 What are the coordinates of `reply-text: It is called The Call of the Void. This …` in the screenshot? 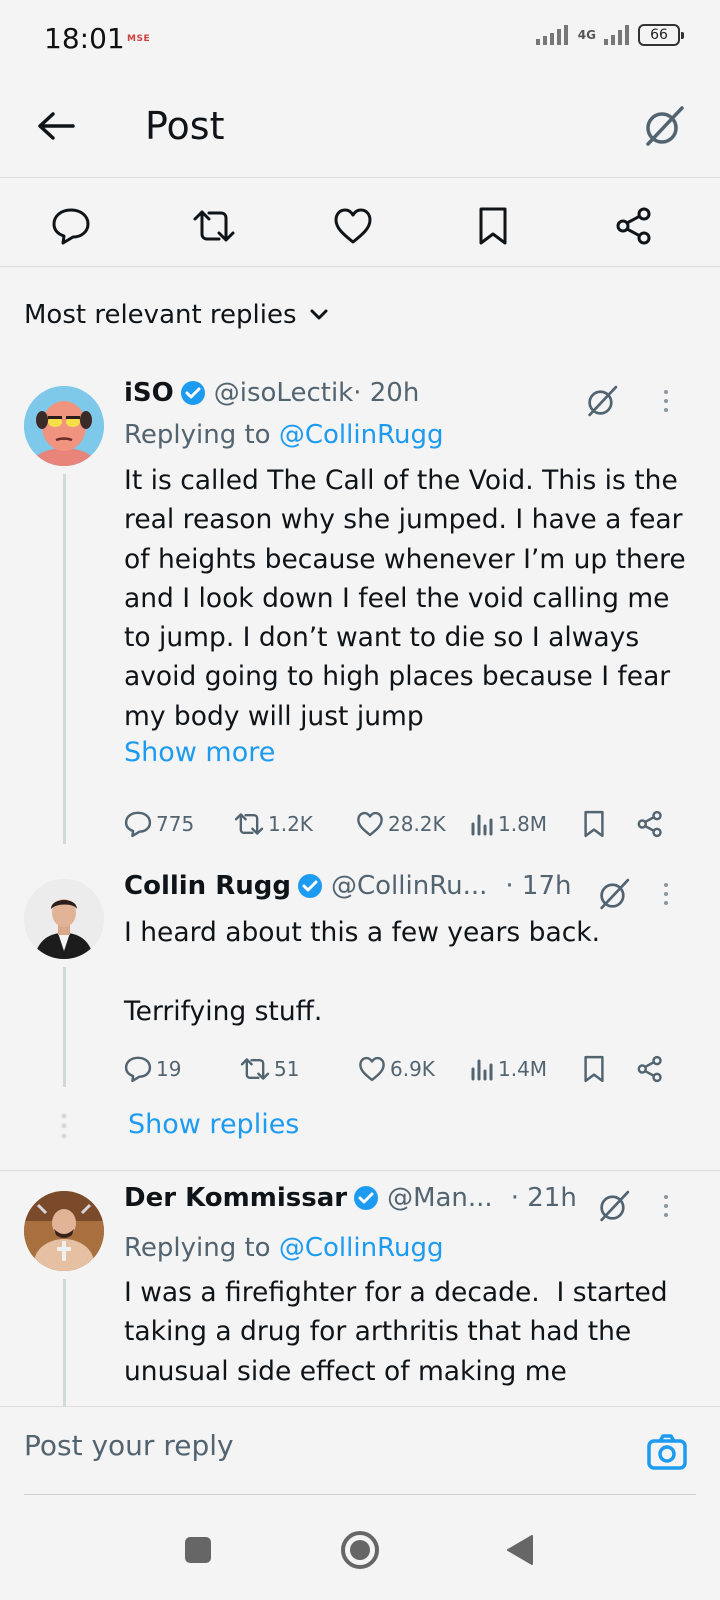 It's located at (409, 598).